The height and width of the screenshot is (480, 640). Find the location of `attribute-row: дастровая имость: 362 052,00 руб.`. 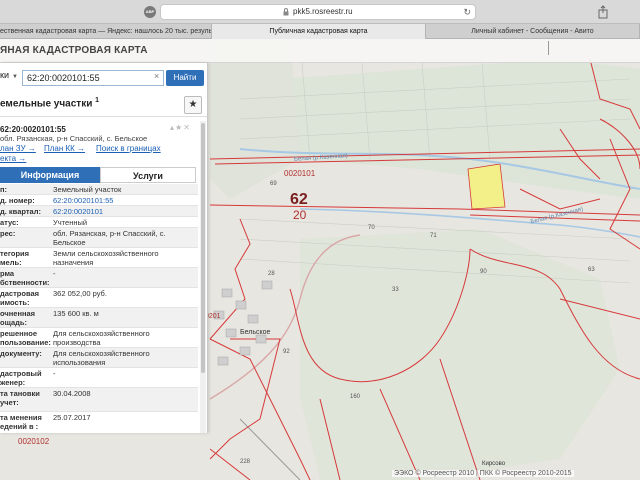

attribute-row: дастровая имость: 362 052,00 руб. is located at coordinates (99, 298).